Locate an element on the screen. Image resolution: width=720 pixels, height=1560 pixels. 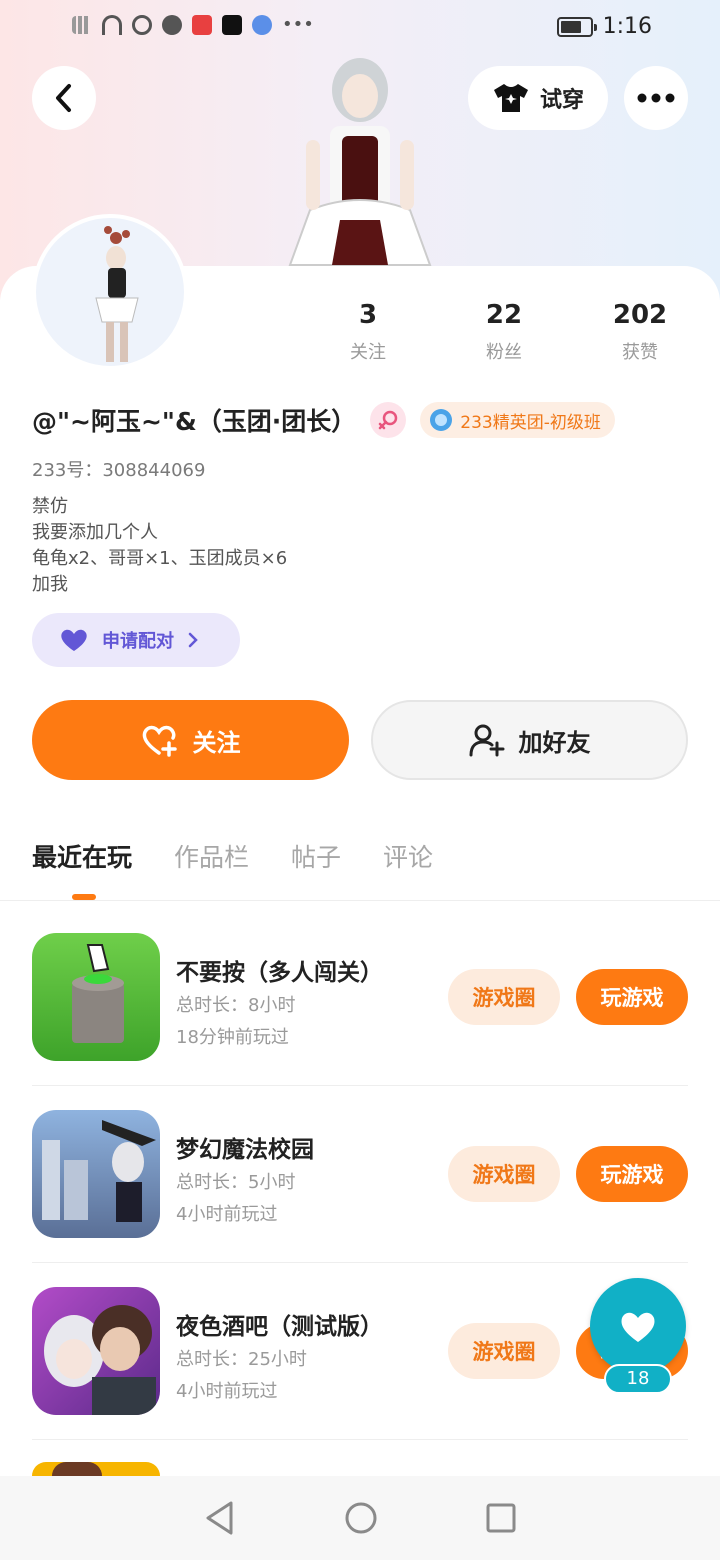
game-last-played: 18分钟前玩过 is located at coordinates (232, 1037).